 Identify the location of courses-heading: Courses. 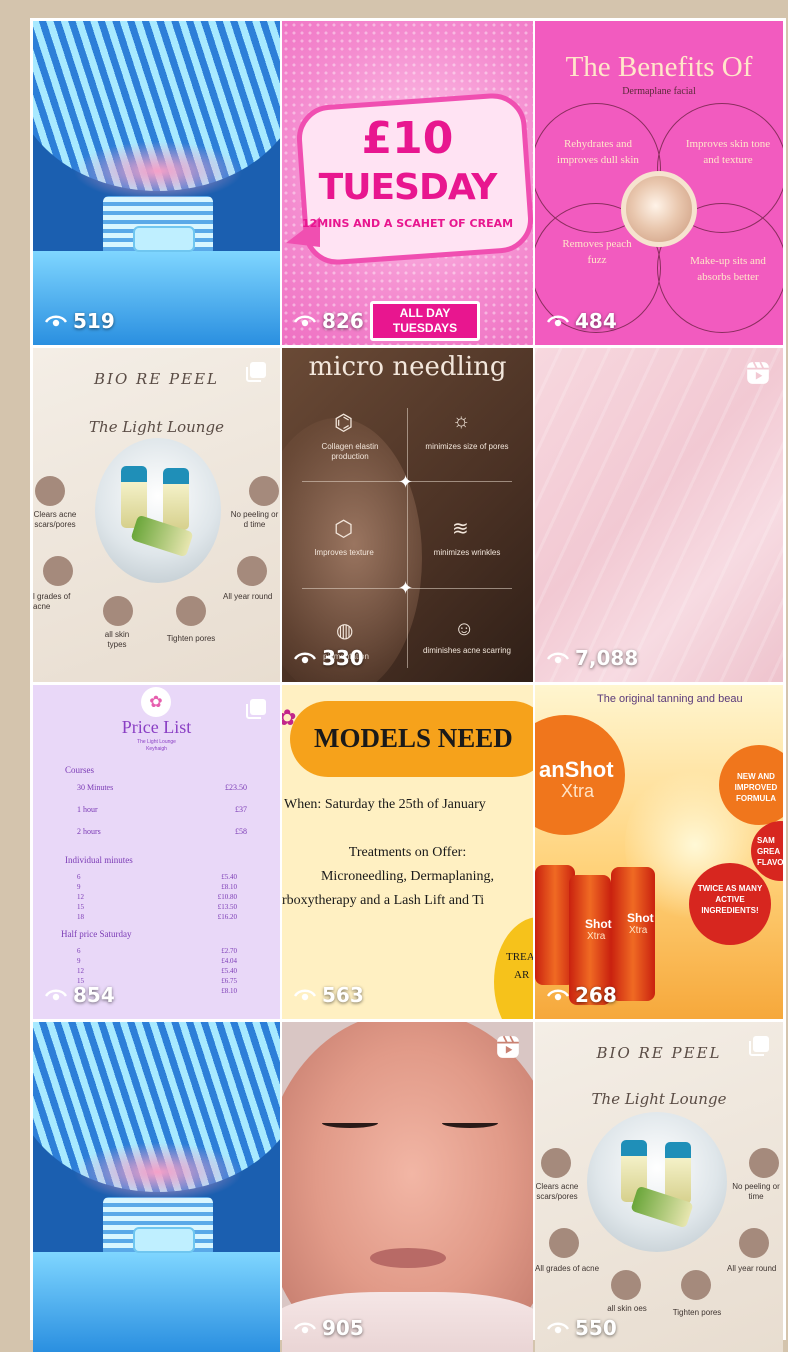
(79, 770).